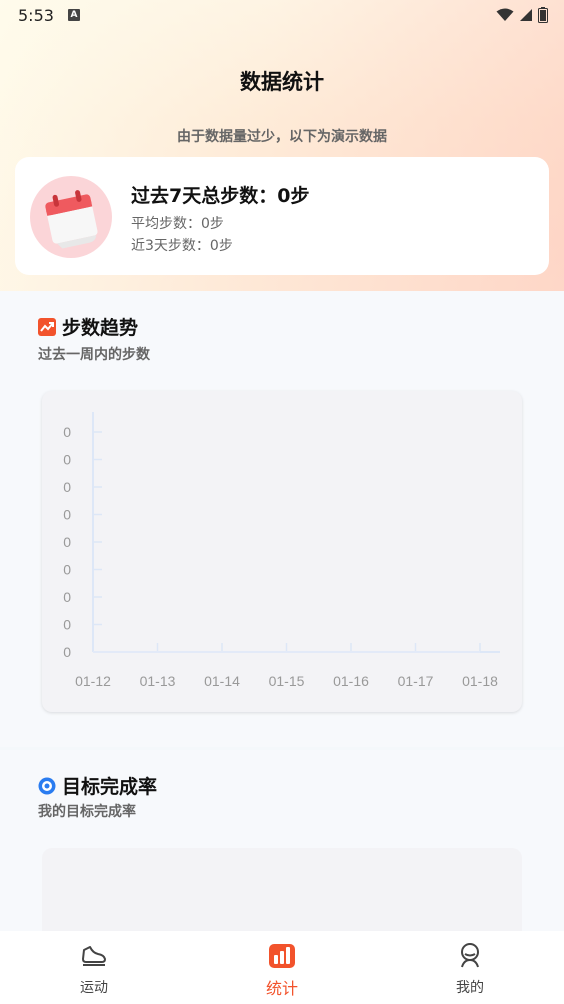 This screenshot has height=1004, width=564. Describe the element at coordinates (94, 355) in the screenshot. I see `step-trend-subtitle: 过去一周内的步数` at that location.